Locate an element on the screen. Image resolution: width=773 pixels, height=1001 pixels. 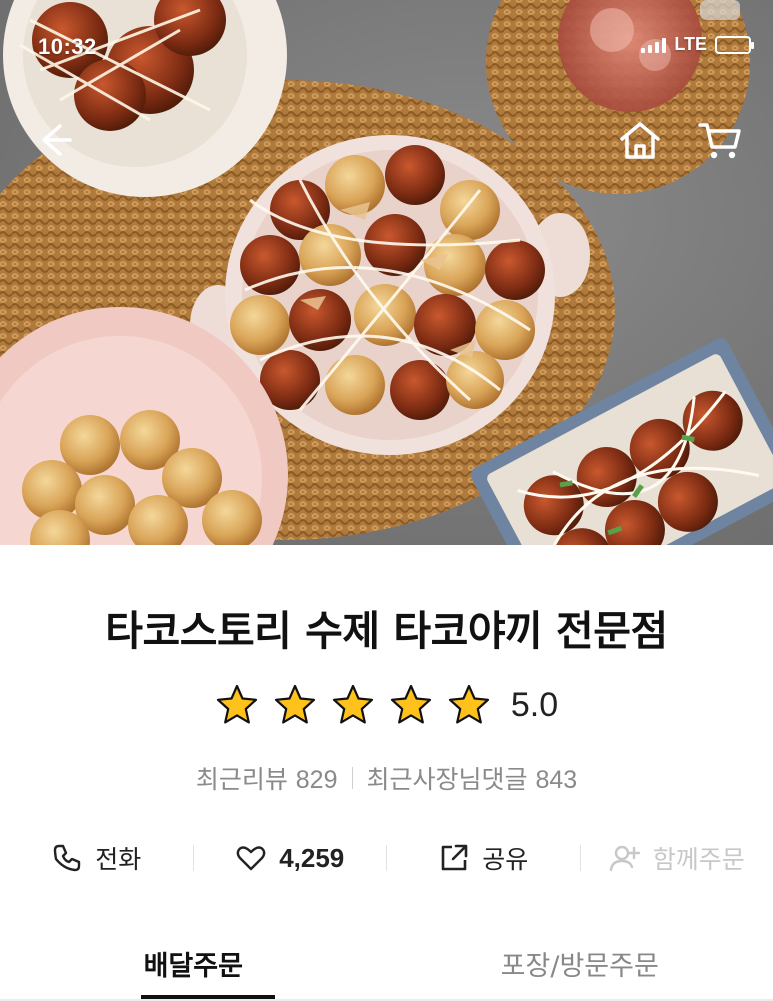
add-user-icon is located at coordinates (624, 858).